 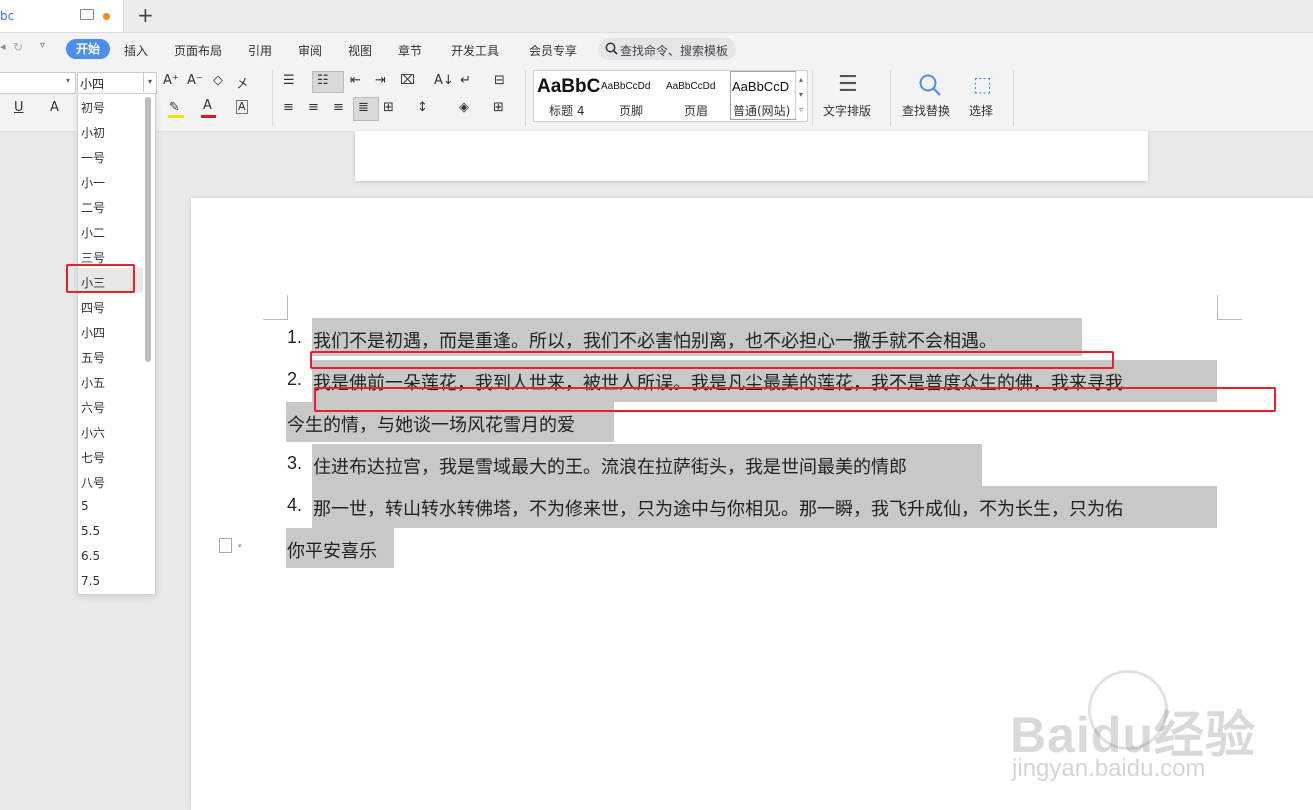 What do you see at coordinates (93, 207) in the screenshot?
I see `font-size-option: 二号` at bounding box center [93, 207].